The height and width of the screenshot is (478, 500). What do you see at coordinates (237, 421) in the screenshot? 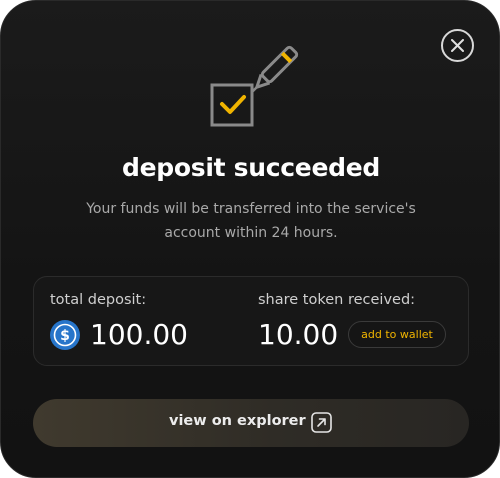
I see `view-on-explorer-label: view on explorer` at bounding box center [237, 421].